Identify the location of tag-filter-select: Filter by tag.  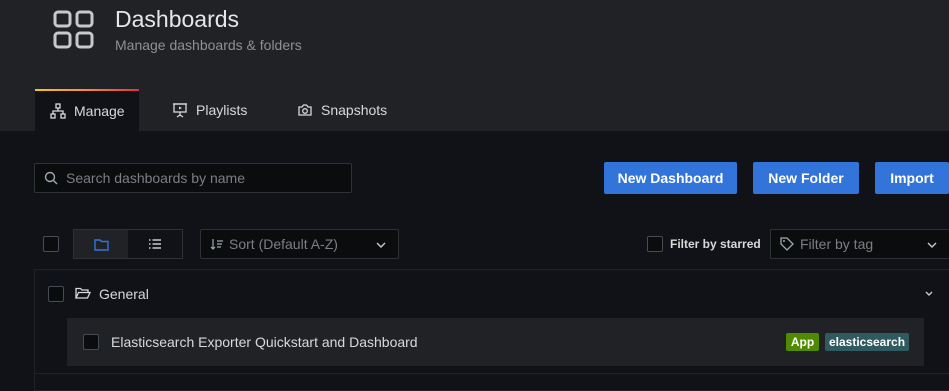
(859, 244).